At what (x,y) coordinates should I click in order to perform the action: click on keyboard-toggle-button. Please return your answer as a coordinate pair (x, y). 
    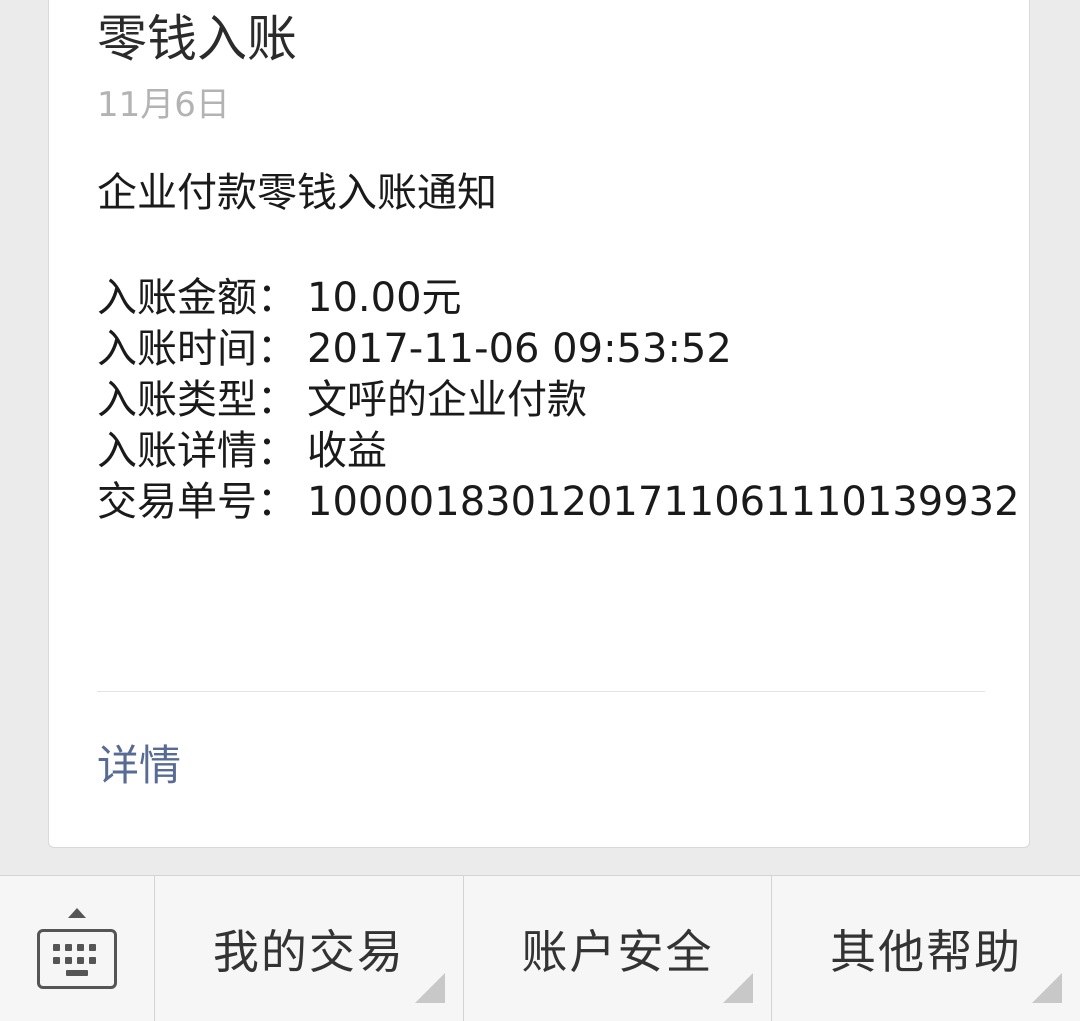
    Looking at the image, I should click on (77, 948).